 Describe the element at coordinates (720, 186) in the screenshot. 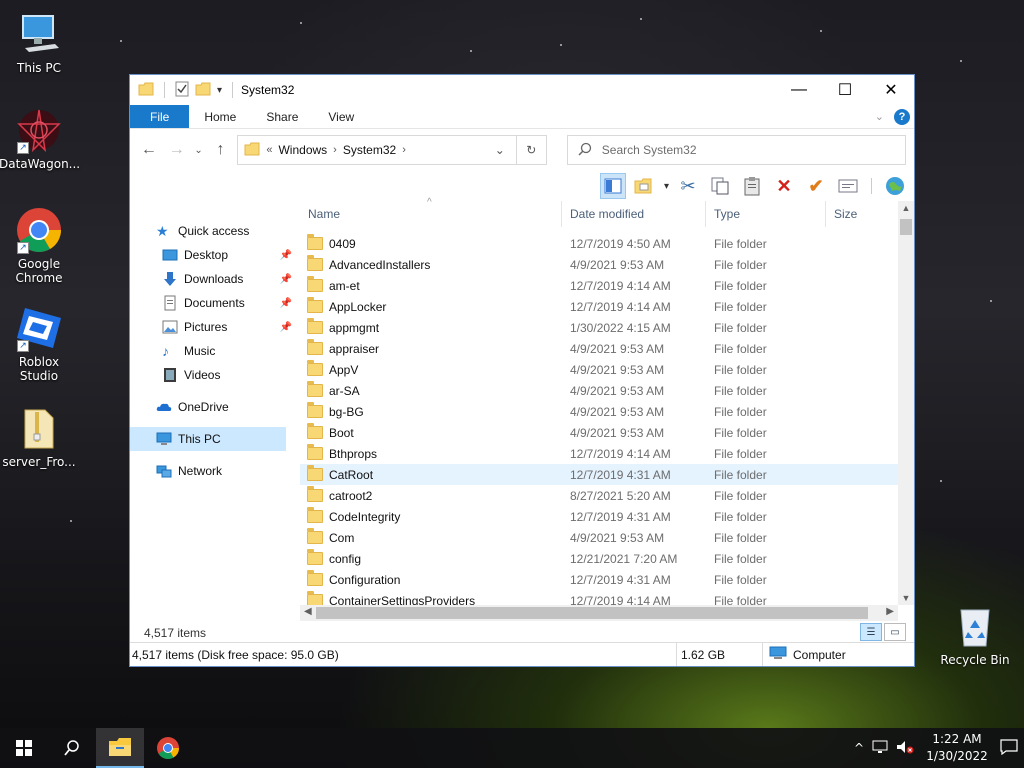

I see `copy-icon` at that location.